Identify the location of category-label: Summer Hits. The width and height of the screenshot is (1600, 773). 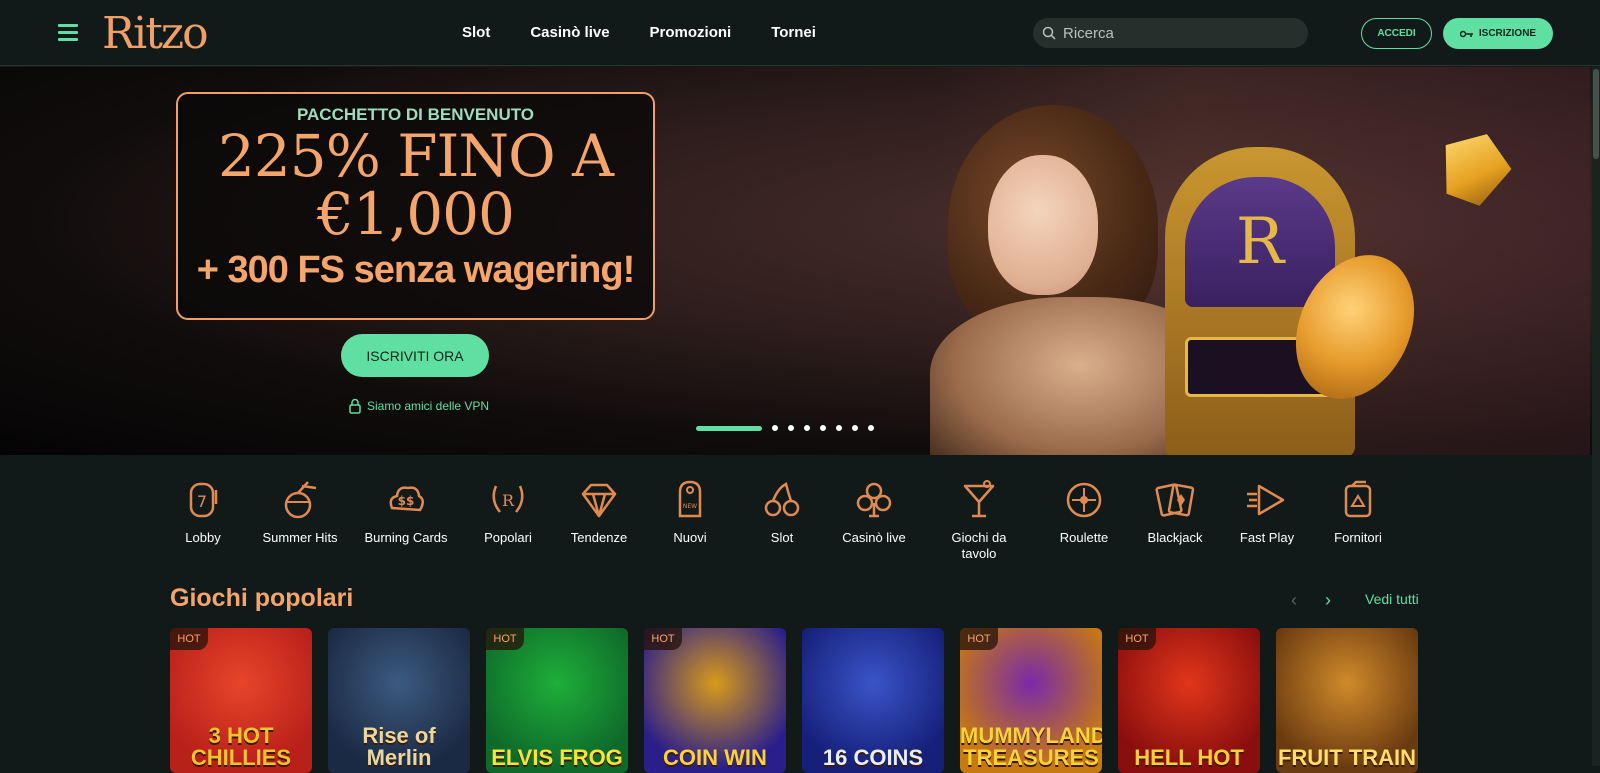
(300, 537).